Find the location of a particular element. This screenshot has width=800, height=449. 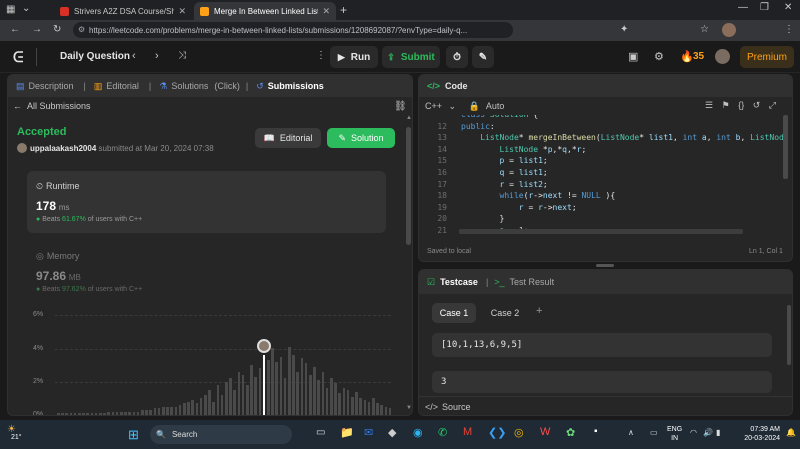

source-bar: </> Source is located at coordinates (605, 405).